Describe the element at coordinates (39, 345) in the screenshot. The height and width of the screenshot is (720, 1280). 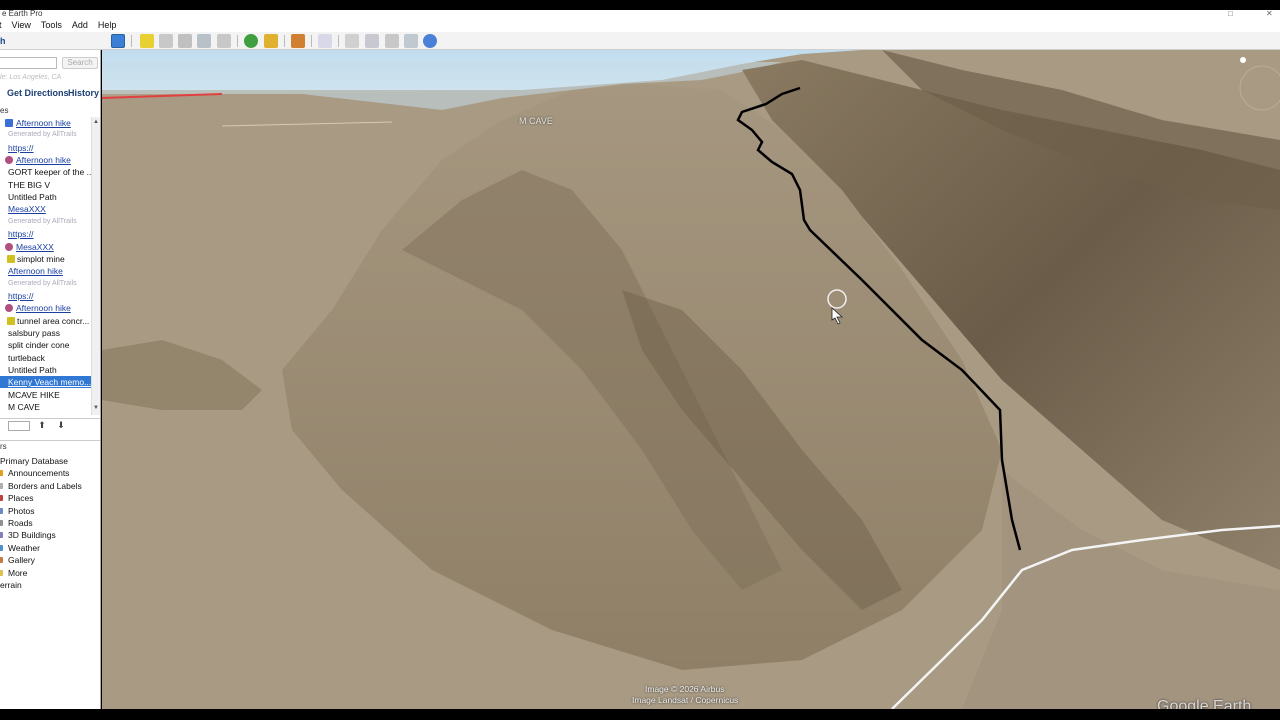
I see `place-item-label: split cinder cone` at that location.